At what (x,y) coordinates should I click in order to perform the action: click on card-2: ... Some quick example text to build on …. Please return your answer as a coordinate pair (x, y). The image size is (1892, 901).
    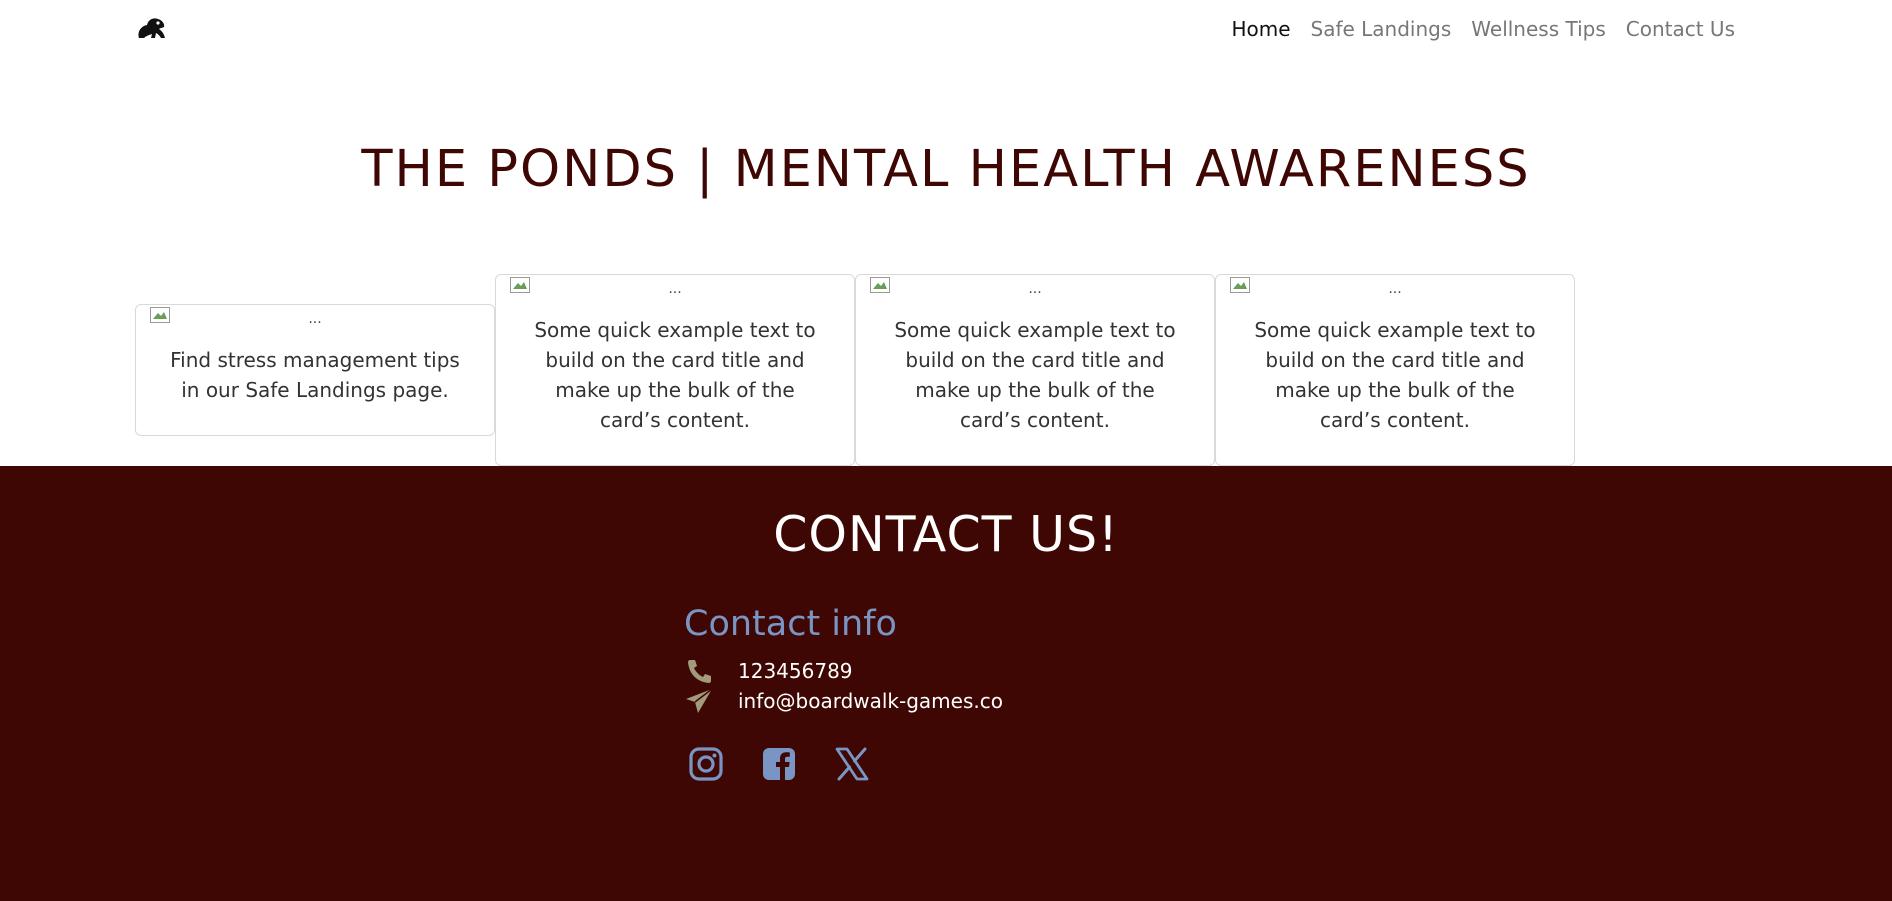
    Looking at the image, I should click on (675, 370).